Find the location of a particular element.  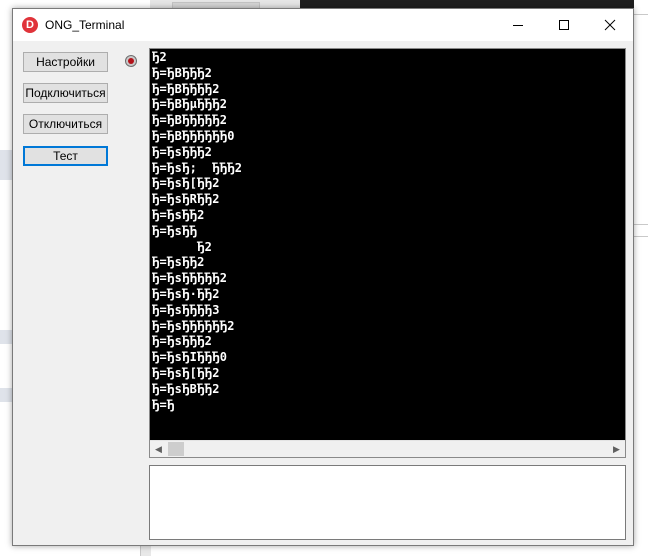

background-right-strip is located at coordinates (641, 278).